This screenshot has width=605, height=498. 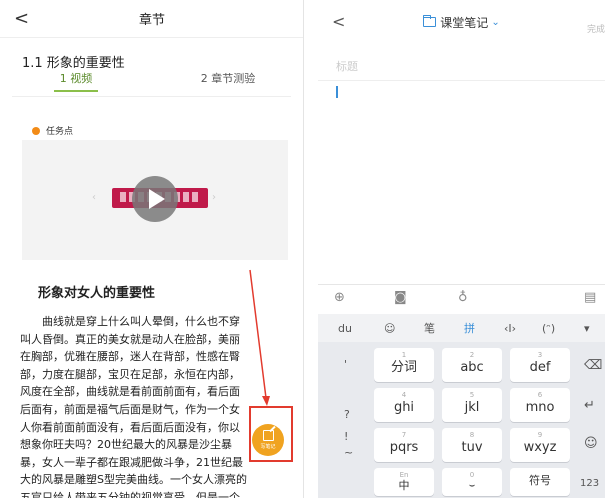 I want to click on paragraph-line: 叫人昏倒。真正的美女就是动人在脸部，美丽, so click(x=130, y=339).